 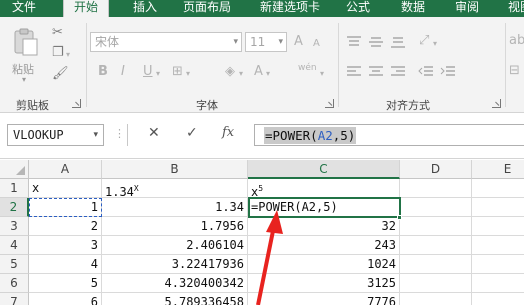 I want to click on annotation-arrow, so click(x=269, y=257).